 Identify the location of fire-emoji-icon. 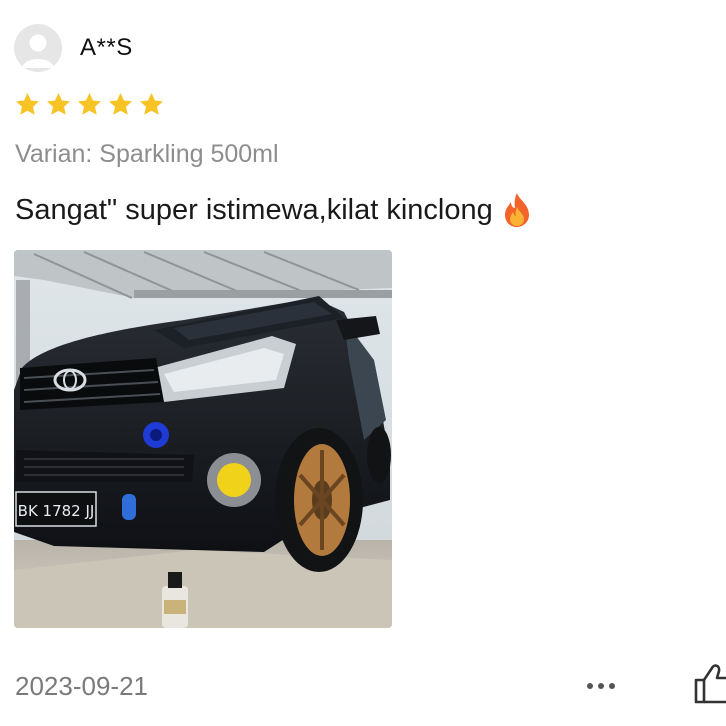
(516, 210).